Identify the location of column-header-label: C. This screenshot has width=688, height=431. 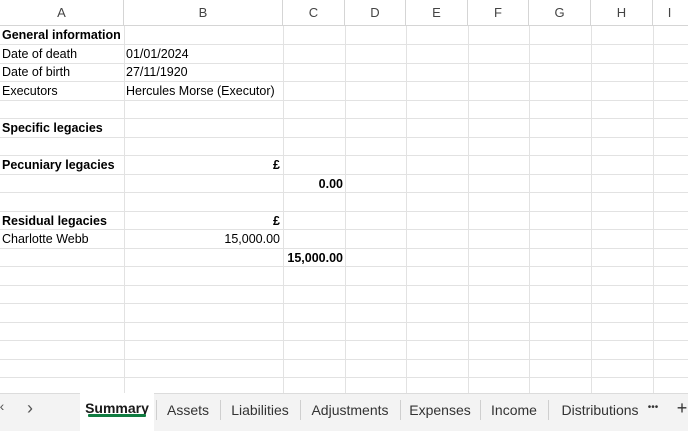
(313, 12).